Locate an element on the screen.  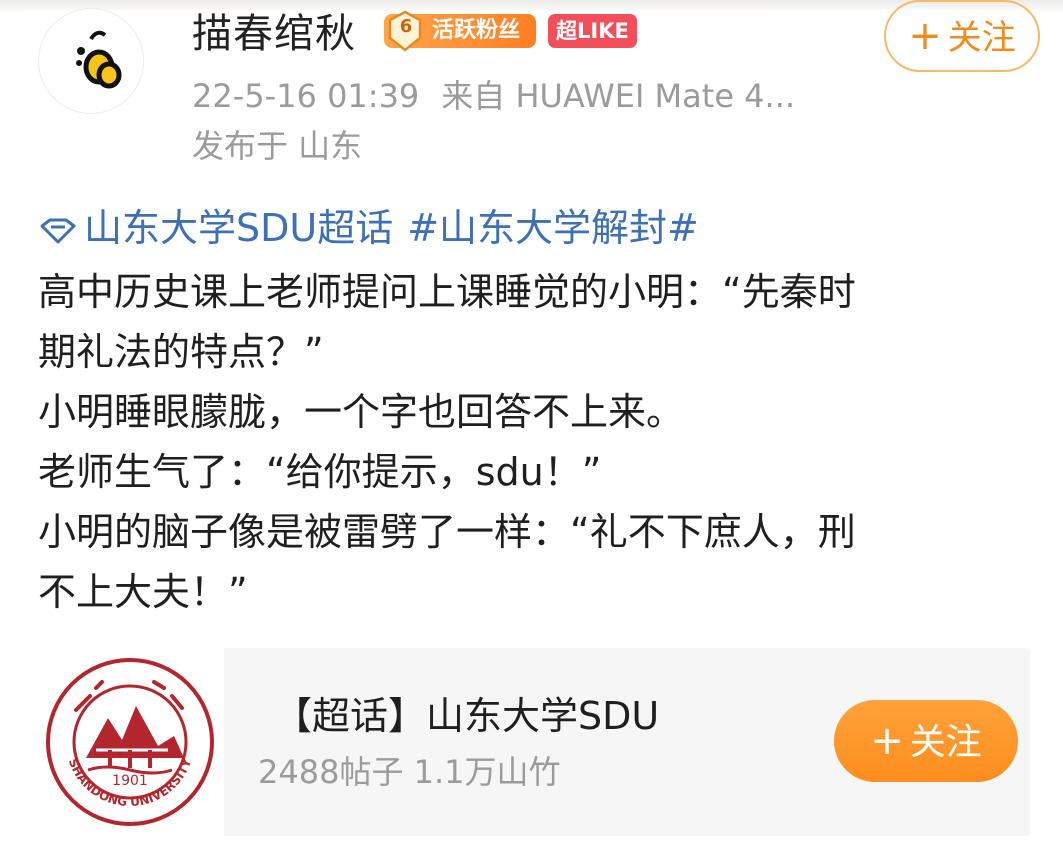
post-body-line: 老师生气了：“给你提示，sdu！” is located at coordinates (320, 472).